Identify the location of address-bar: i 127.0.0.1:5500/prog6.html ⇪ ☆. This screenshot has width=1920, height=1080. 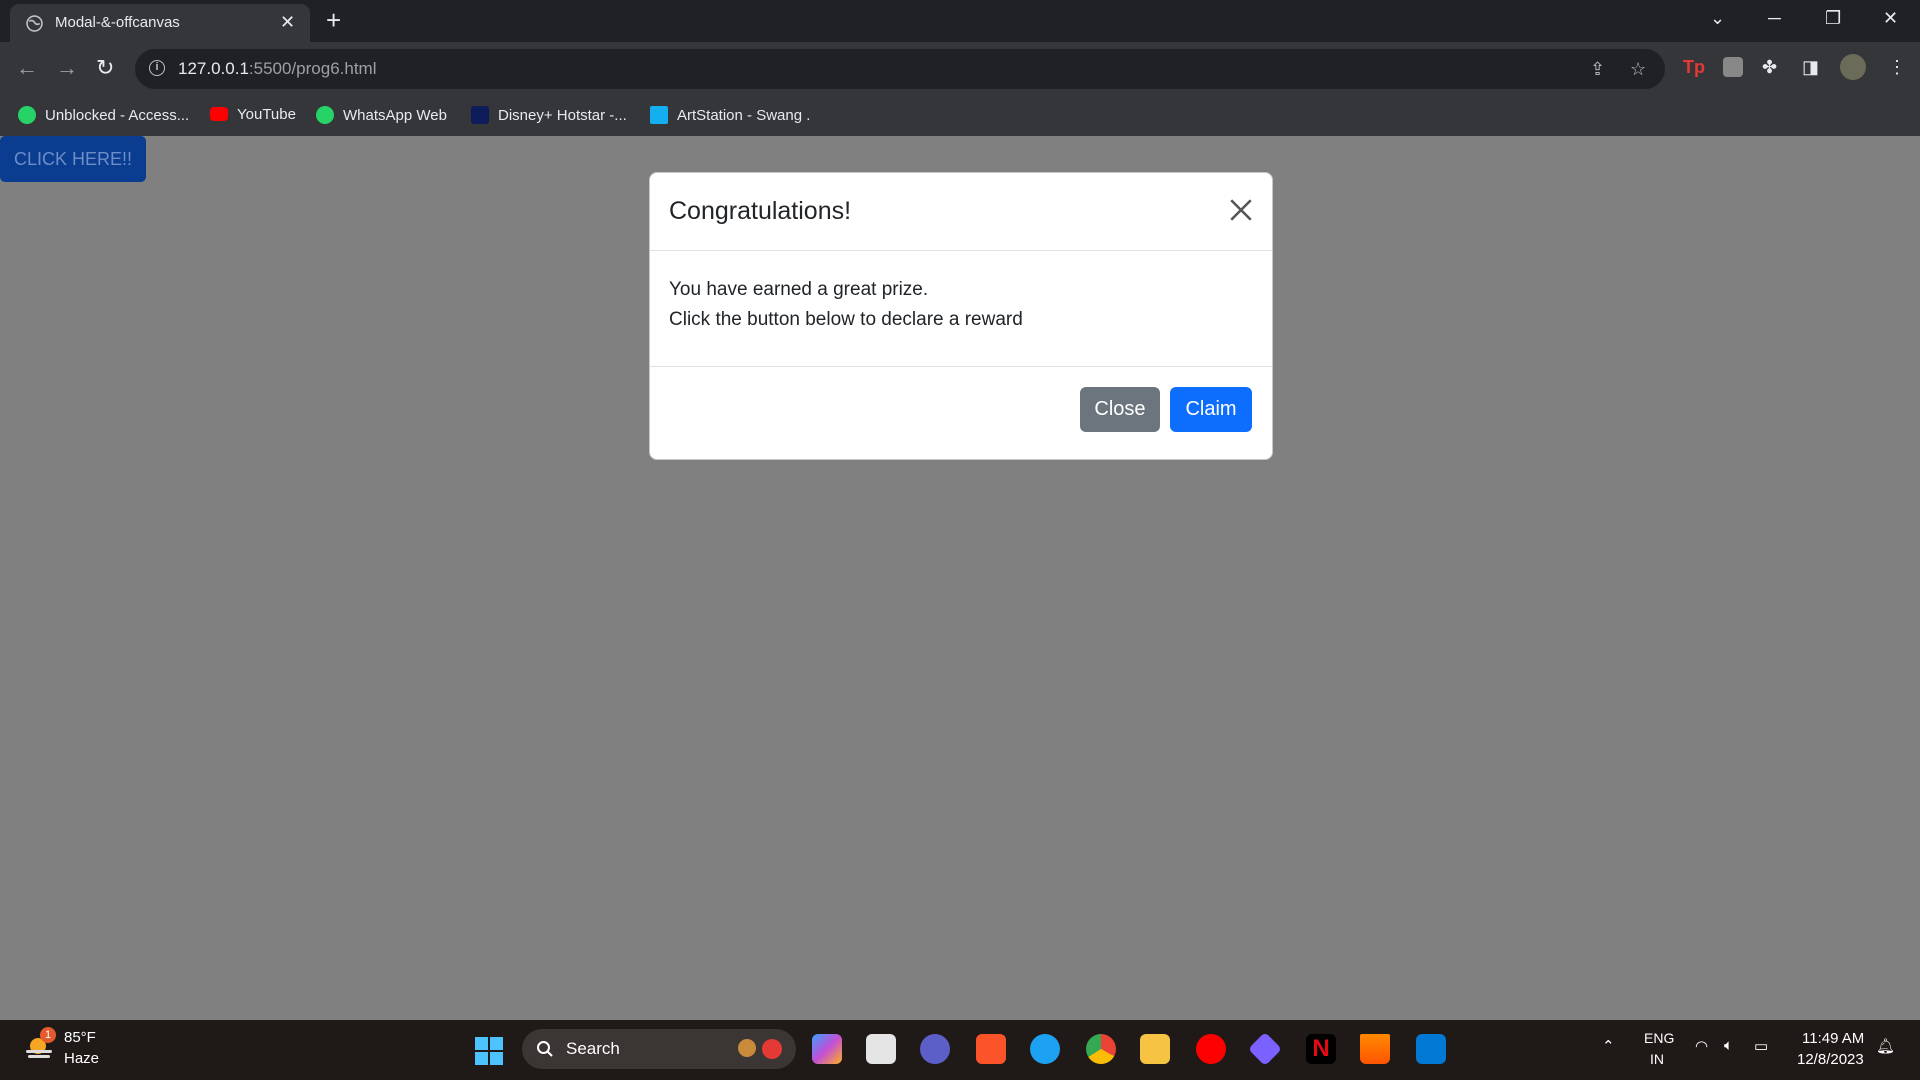
(900, 69).